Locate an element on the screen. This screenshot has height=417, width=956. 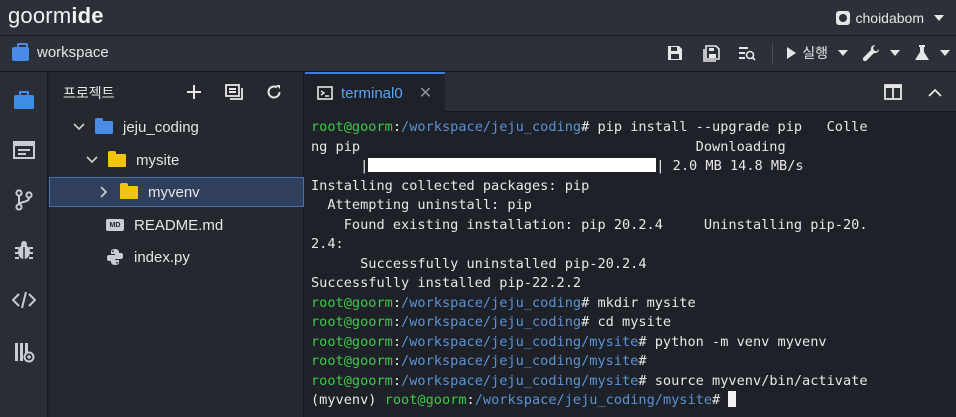
git-button is located at coordinates (24, 200).